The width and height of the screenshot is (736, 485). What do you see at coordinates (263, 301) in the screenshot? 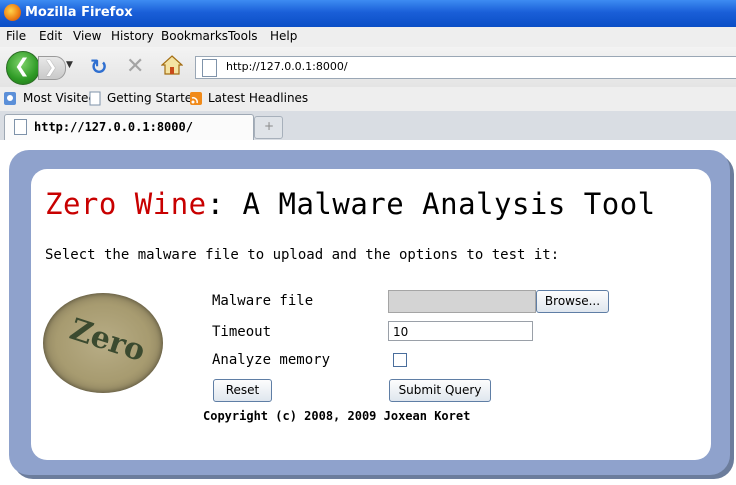
I see `malware-file-label: Malware file` at bounding box center [263, 301].